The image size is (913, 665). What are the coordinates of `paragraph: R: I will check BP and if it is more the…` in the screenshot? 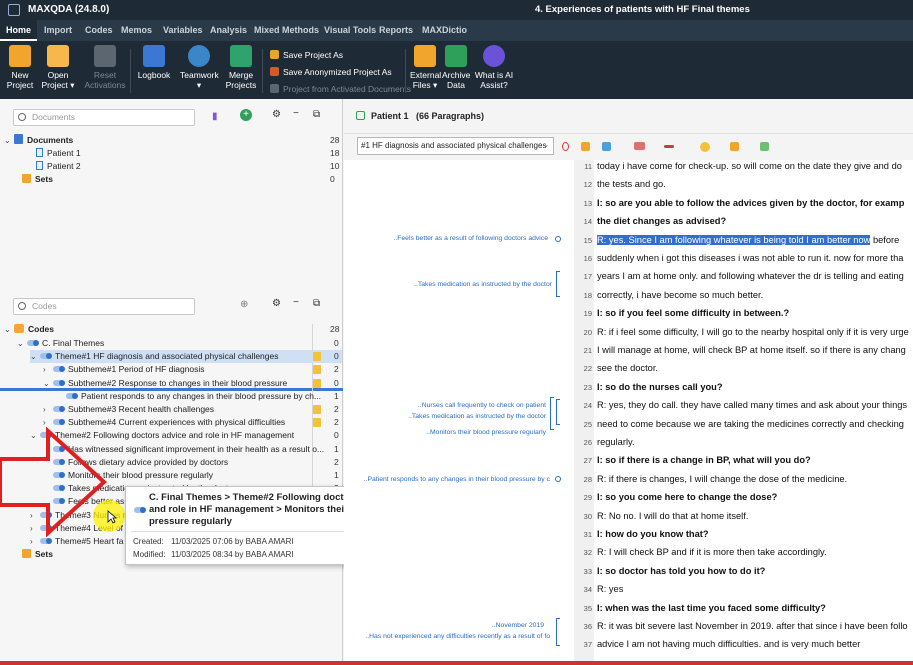 It's located at (712, 552).